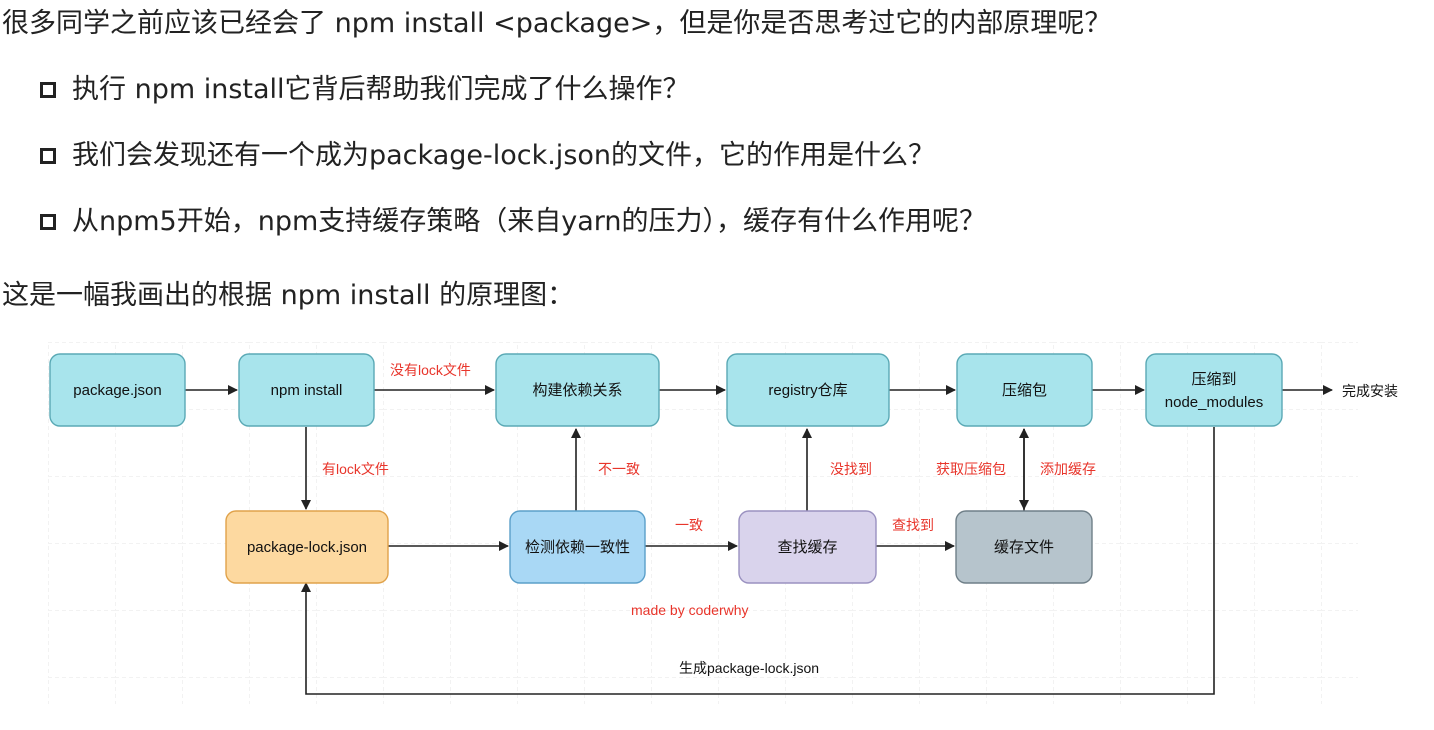  I want to click on node-npm-install: npm install, so click(306, 390).